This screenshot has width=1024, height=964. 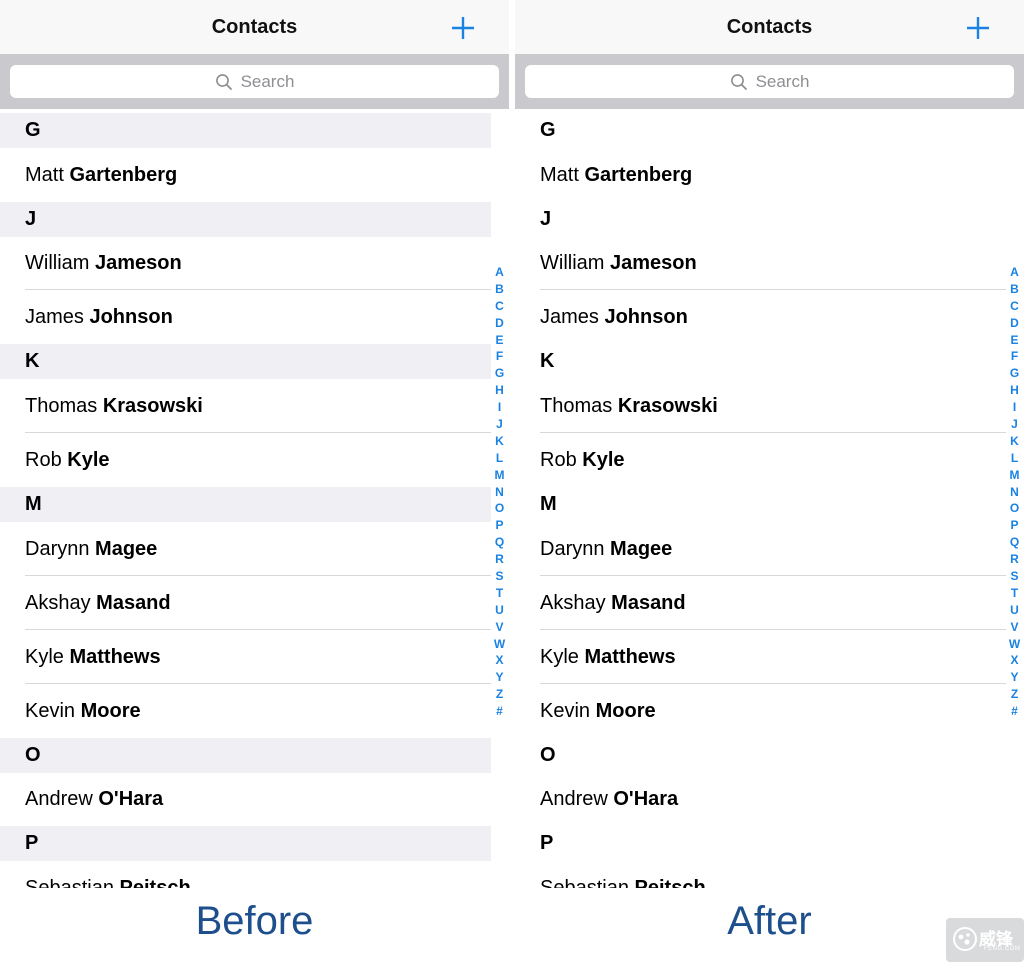 I want to click on navigation-bar: Contacts, so click(x=769, y=27).